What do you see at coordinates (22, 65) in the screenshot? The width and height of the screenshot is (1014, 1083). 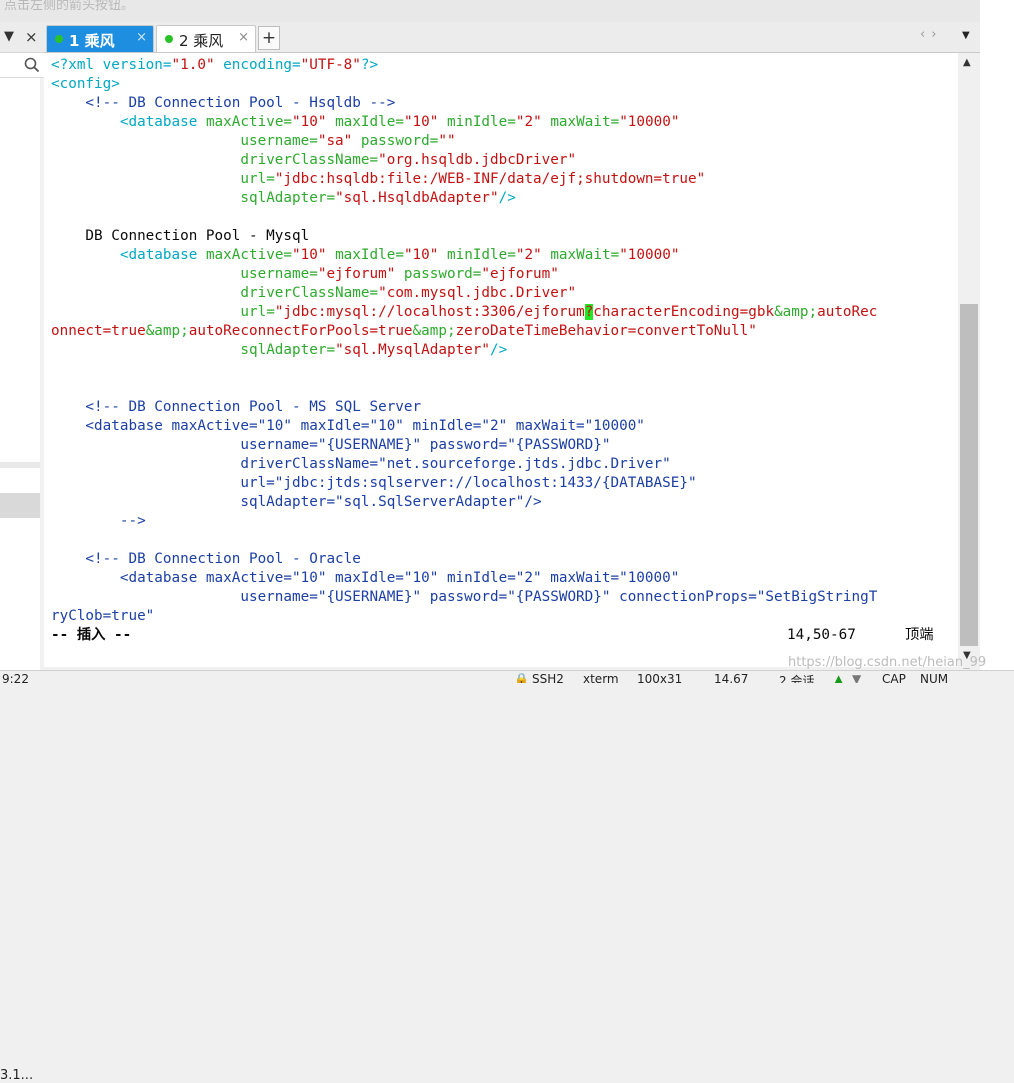 I see `left-pane-search` at bounding box center [22, 65].